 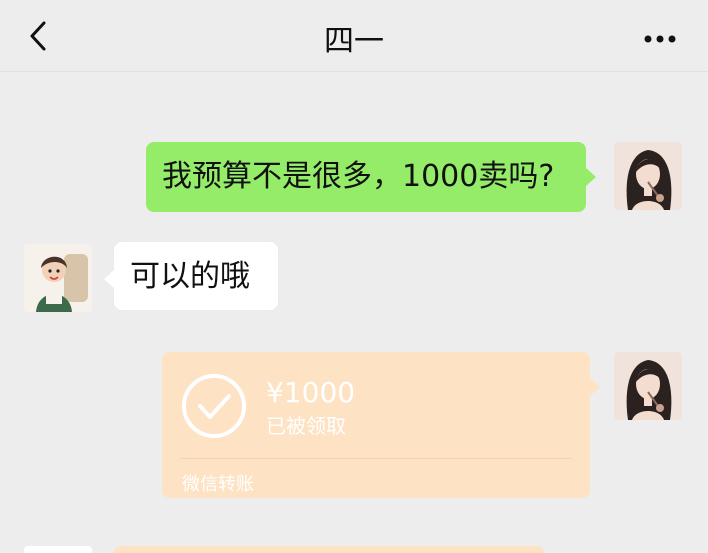 What do you see at coordinates (214, 406) in the screenshot?
I see `check-circle-icon` at bounding box center [214, 406].